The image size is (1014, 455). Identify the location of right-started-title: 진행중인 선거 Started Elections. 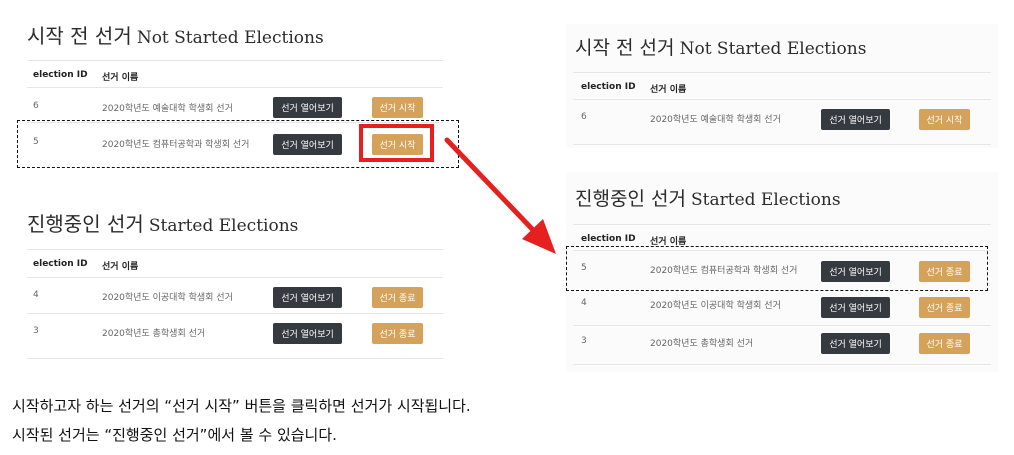
(708, 197).